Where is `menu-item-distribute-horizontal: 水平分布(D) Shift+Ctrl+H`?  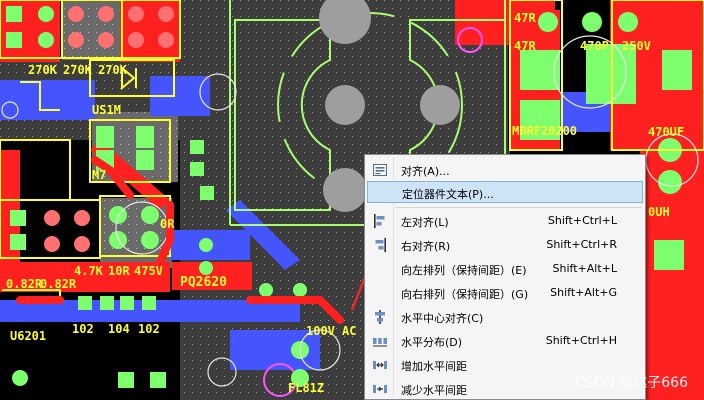
menu-item-distribute-horizontal: 水平分布(D) Shift+Ctrl+H is located at coordinates (505, 341).